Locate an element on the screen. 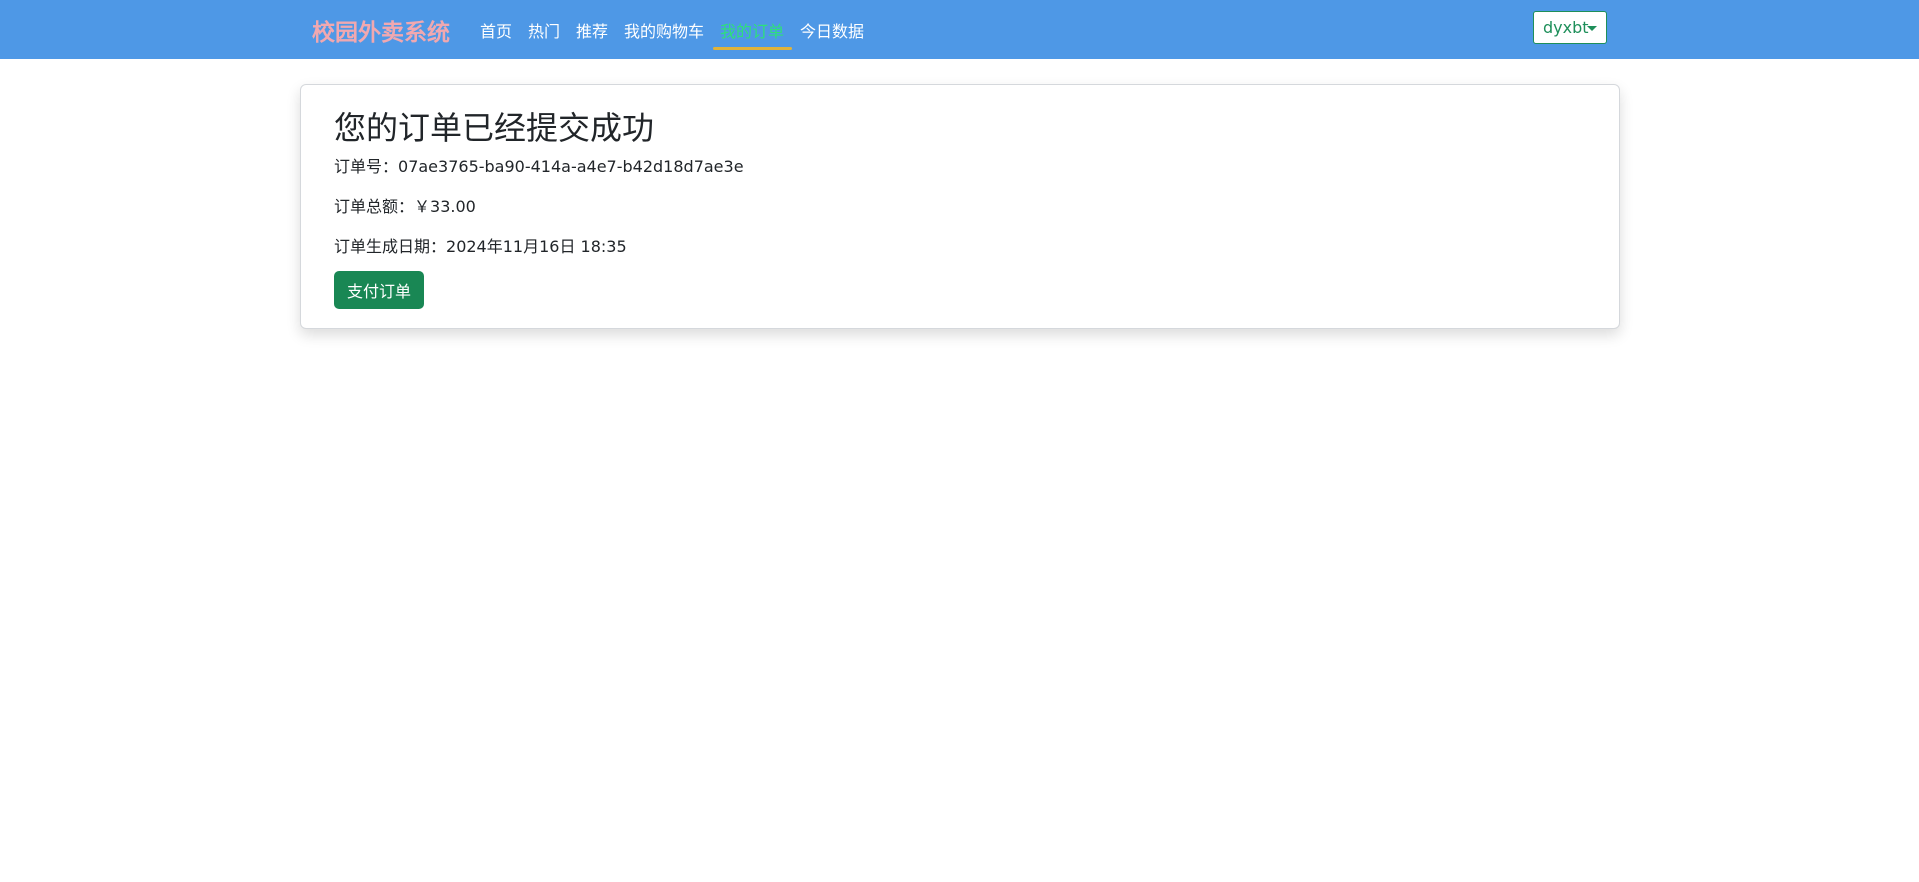 The image size is (1919, 882). brand-logo-text: 校园外卖系统 is located at coordinates (381, 30).